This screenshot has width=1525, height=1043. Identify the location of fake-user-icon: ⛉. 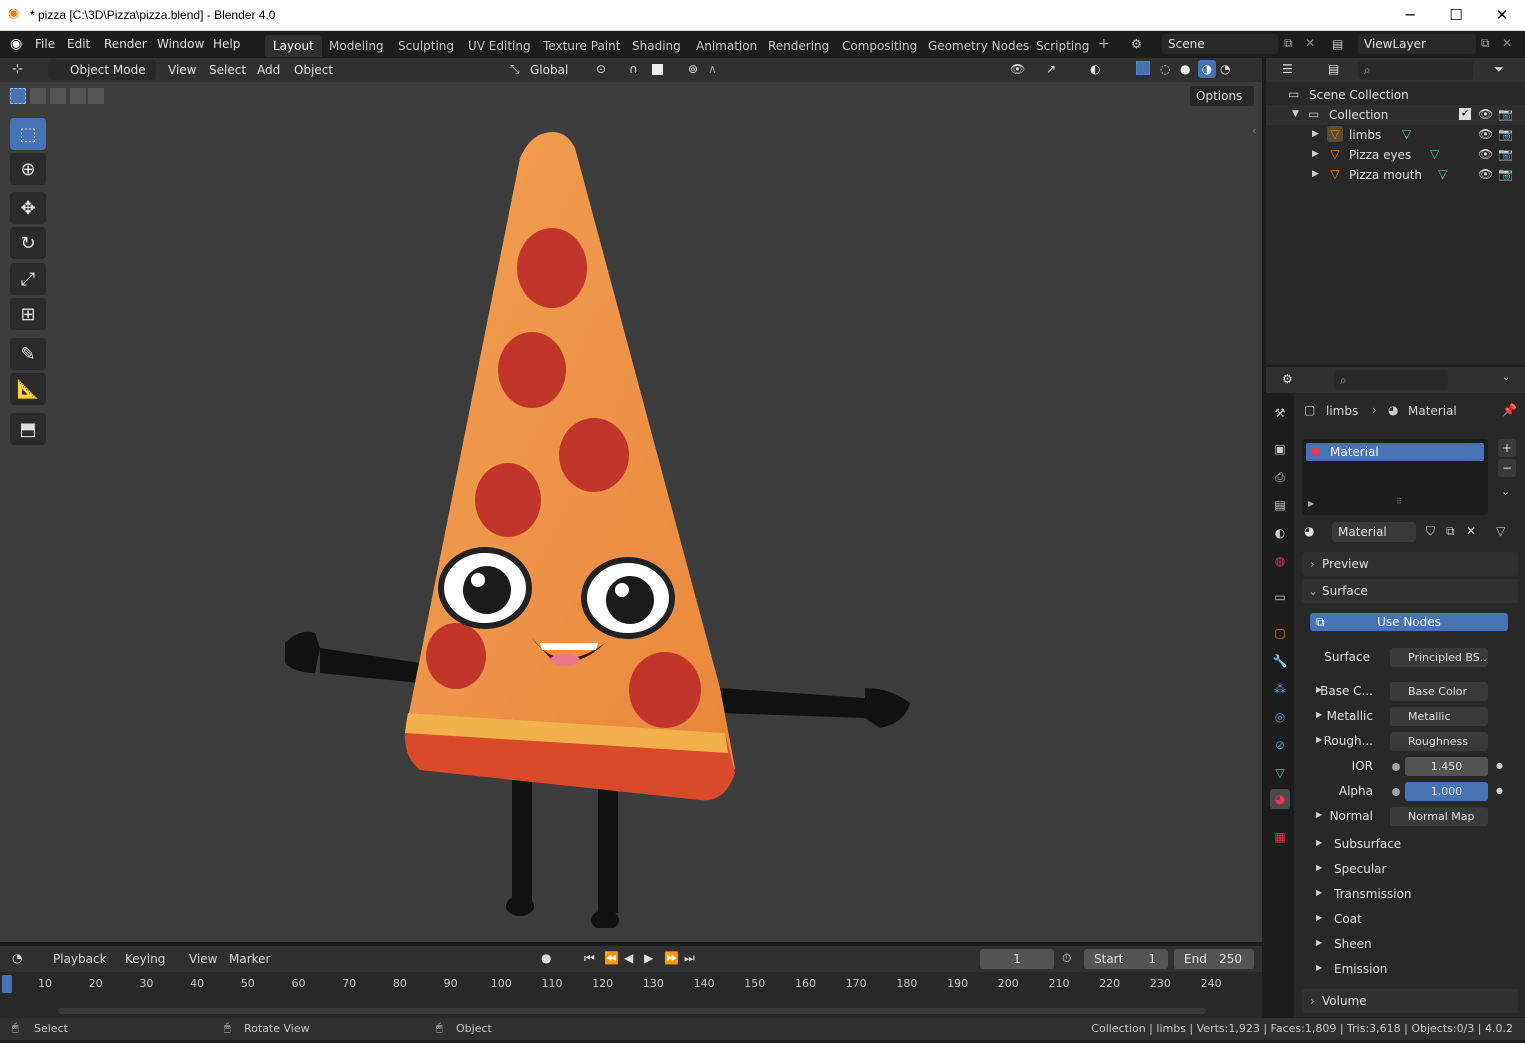
(1430, 531).